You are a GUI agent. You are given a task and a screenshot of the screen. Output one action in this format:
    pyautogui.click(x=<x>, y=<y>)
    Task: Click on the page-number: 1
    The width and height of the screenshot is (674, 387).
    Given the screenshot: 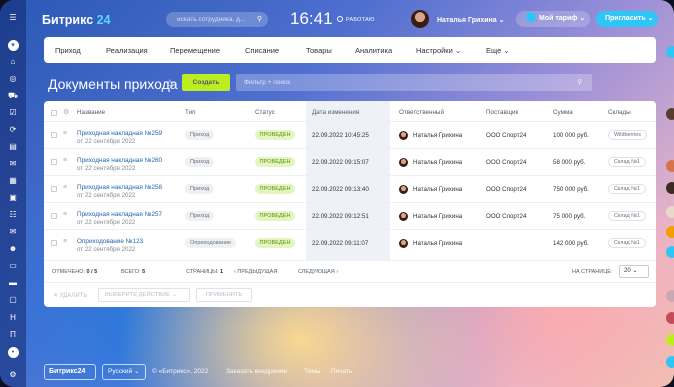 What is the action you would take?
    pyautogui.click(x=221, y=272)
    